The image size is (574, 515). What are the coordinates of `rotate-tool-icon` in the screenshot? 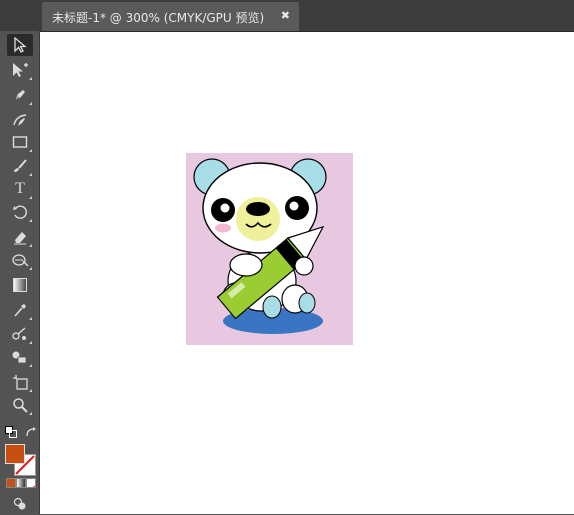 It's located at (20, 212).